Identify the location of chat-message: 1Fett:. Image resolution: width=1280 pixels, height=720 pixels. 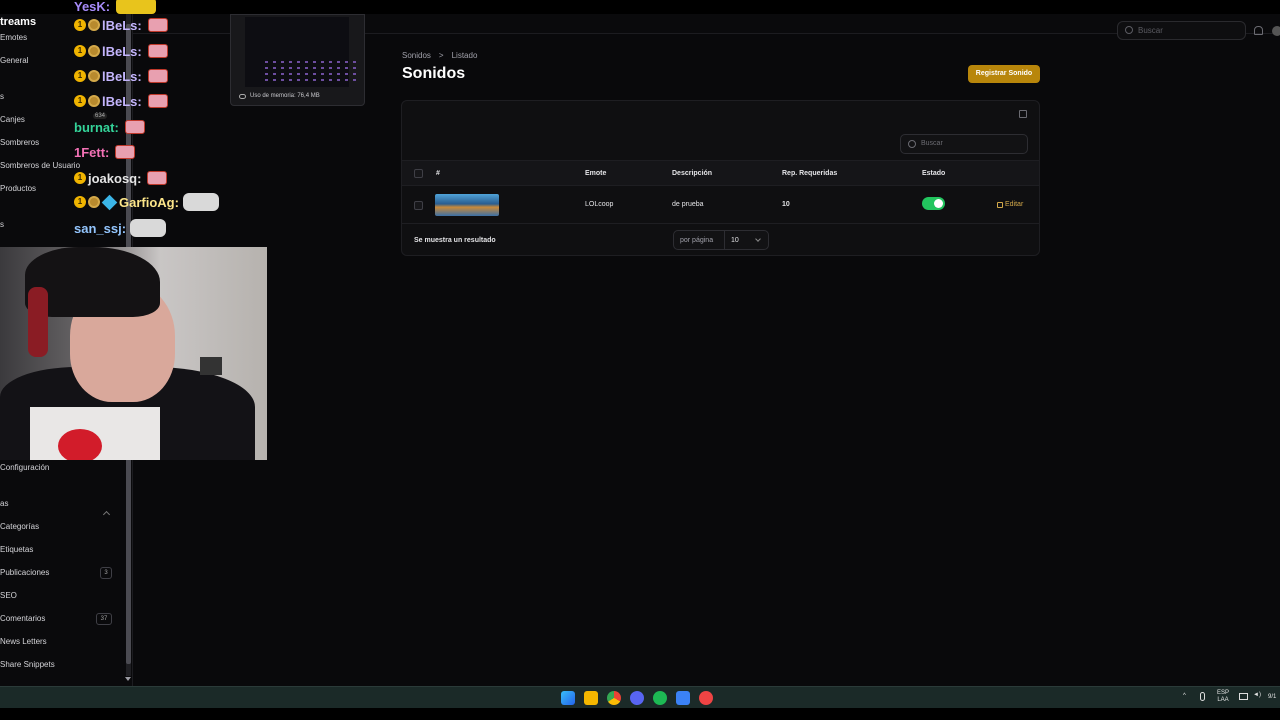
(105, 152).